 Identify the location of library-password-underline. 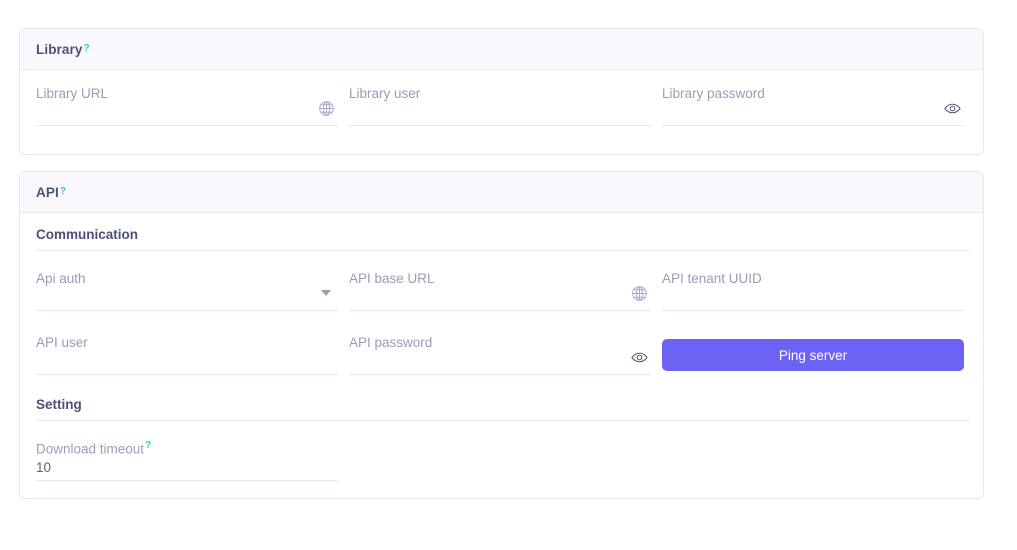
(813, 125).